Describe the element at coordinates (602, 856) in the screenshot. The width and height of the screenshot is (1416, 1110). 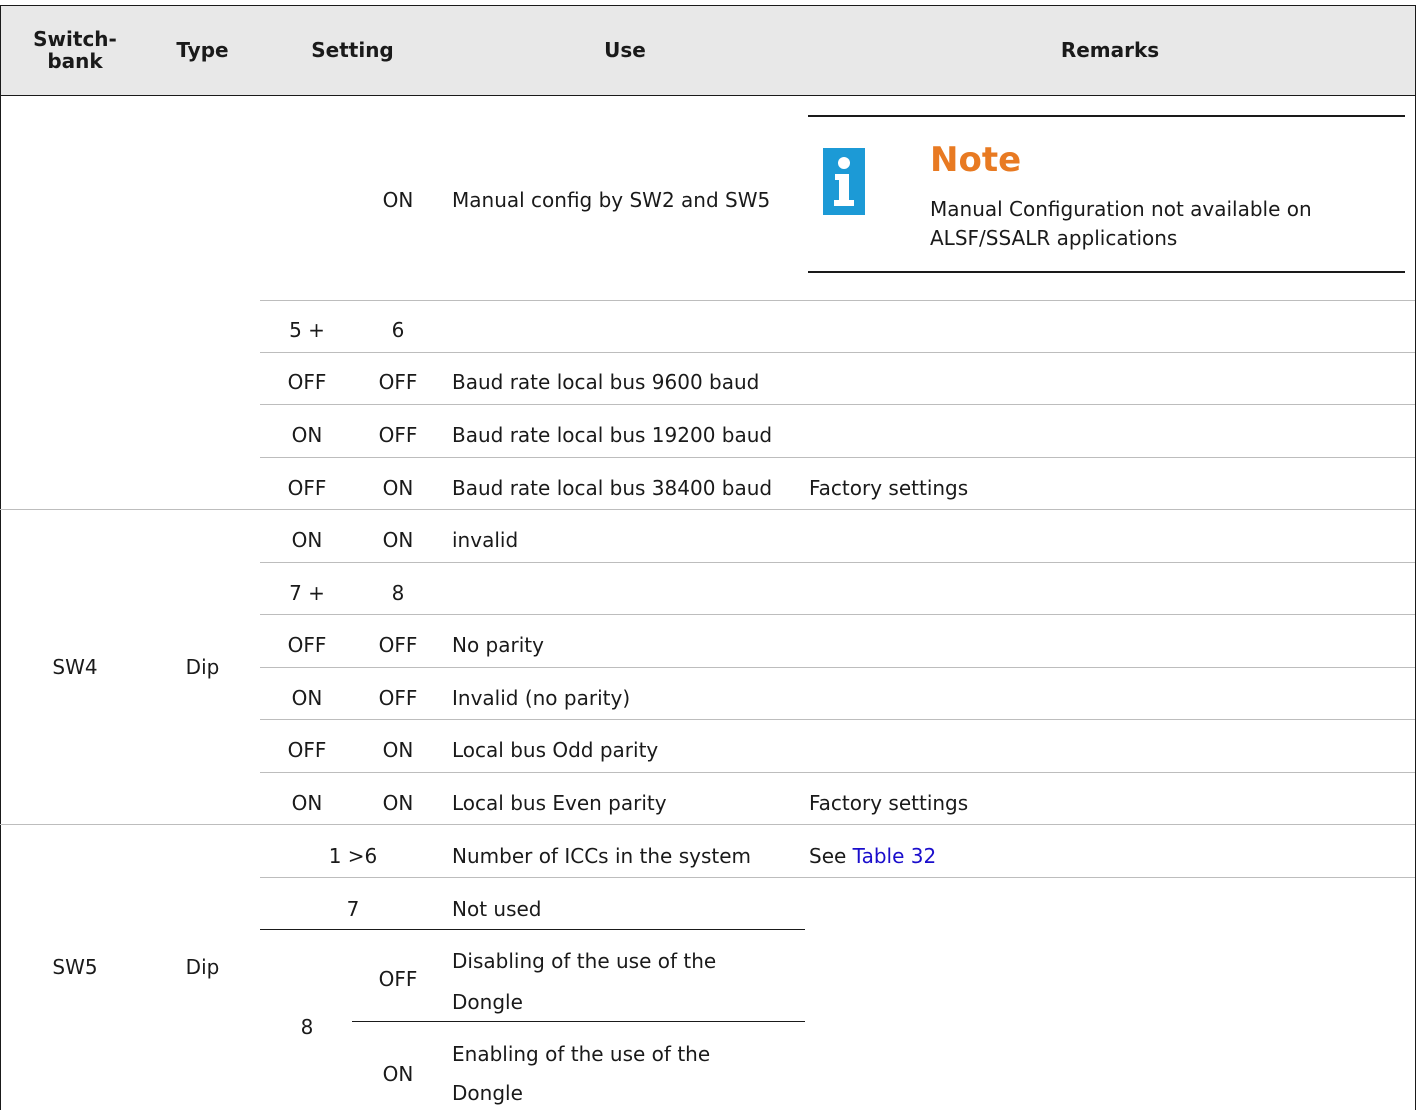
I see `use-text: Number of ICCs in the system` at that location.